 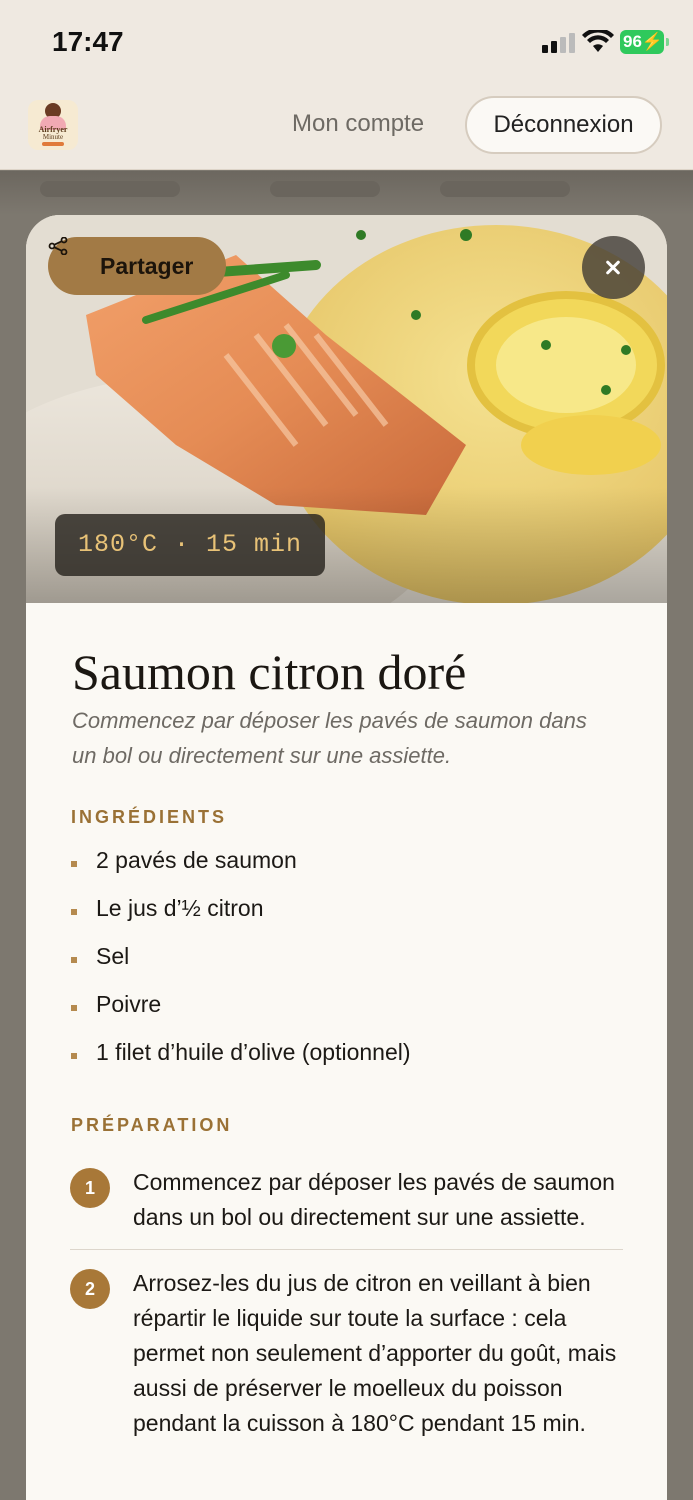 I want to click on status-time: 17:47, so click(x=88, y=41).